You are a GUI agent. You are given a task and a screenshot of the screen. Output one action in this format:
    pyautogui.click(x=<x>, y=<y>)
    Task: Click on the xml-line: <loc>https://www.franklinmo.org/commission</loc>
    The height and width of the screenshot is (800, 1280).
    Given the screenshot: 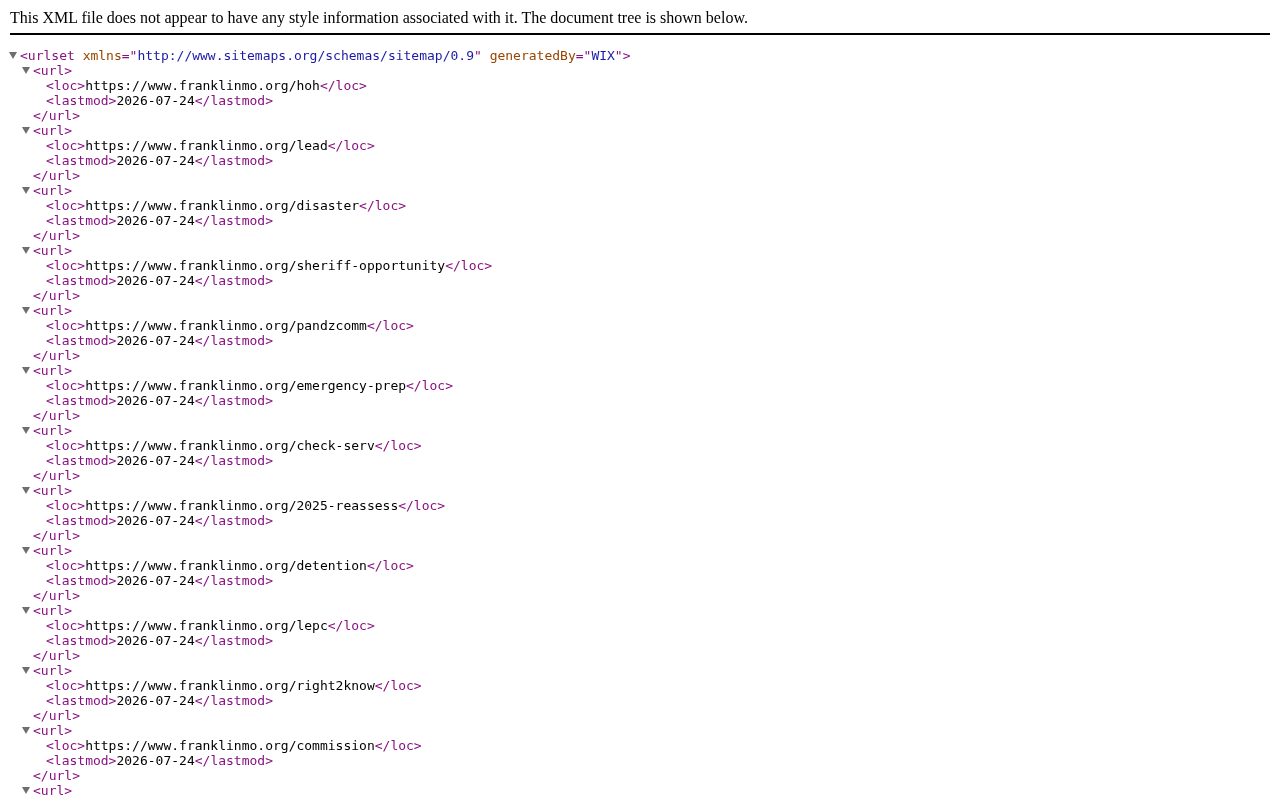 What is the action you would take?
    pyautogui.click(x=234, y=745)
    